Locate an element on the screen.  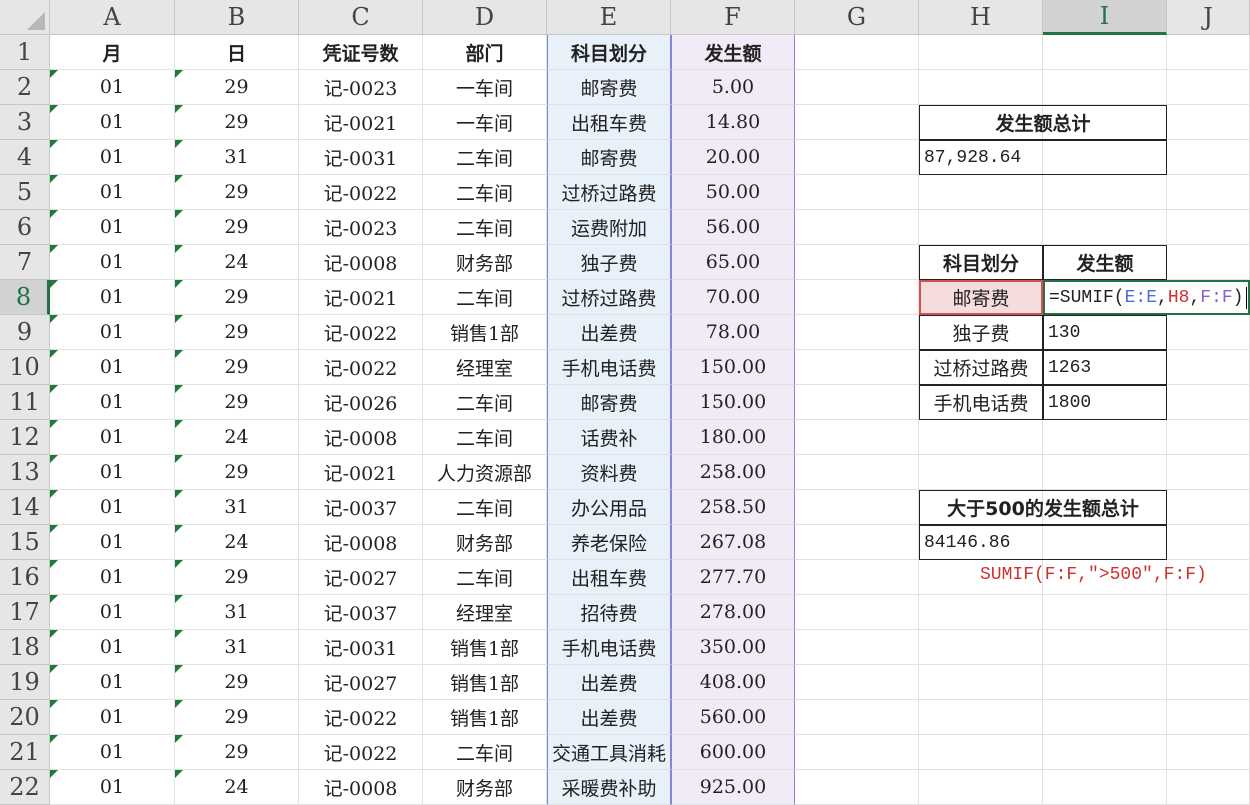
over500-label: 大于500的发生额总计 is located at coordinates (1043, 507).